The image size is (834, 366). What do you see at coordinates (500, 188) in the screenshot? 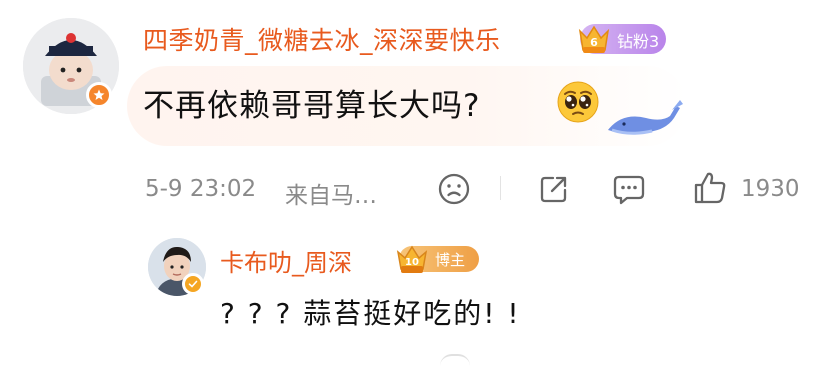
I see `action-divider` at bounding box center [500, 188].